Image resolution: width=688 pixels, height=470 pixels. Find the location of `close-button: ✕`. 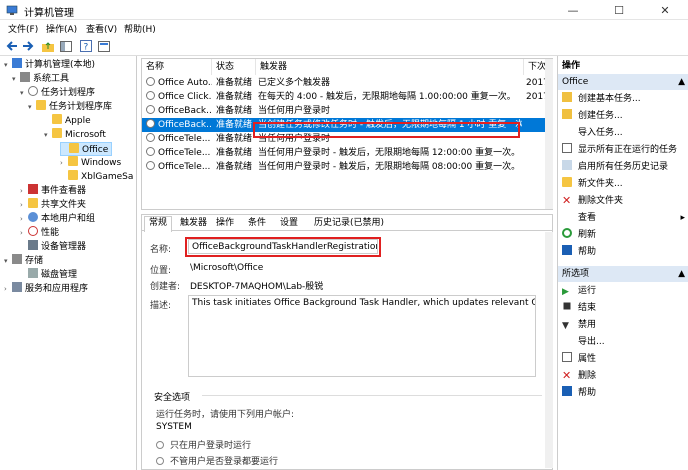

close-button: ✕ is located at coordinates (665, 10).